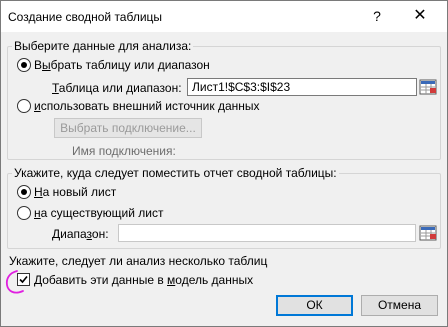  I want to click on annotation-scribble-icon, so click(18, 282).